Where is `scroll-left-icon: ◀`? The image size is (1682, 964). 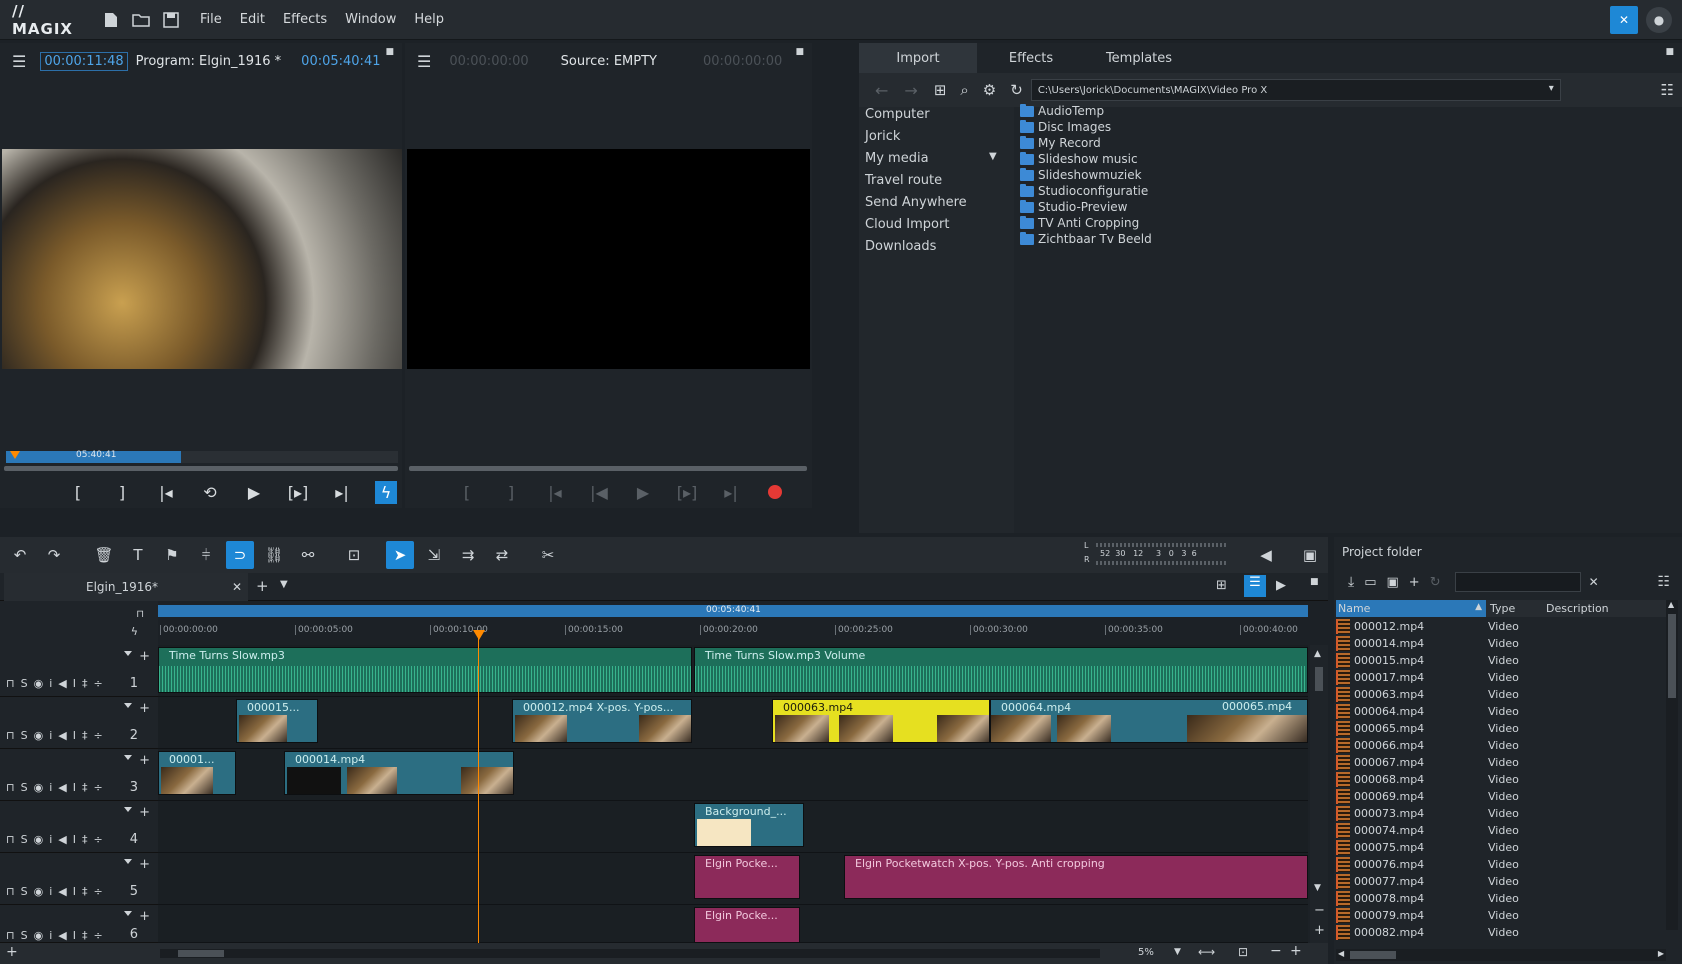 scroll-left-icon: ◀ is located at coordinates (1341, 953).